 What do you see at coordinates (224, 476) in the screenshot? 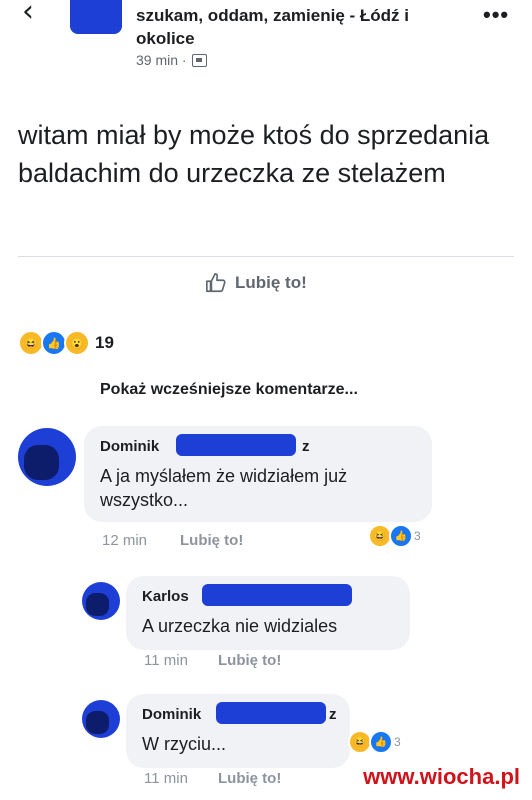
I see `comment-text: A ja myślałem że widziałem już` at bounding box center [224, 476].